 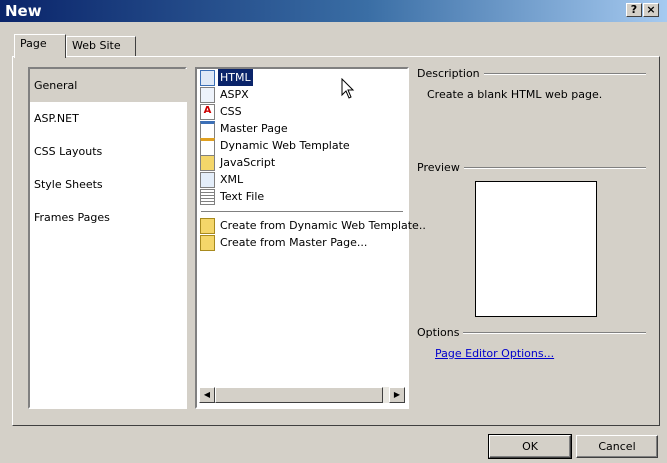 What do you see at coordinates (634, 10) in the screenshot?
I see `help-button: ?` at bounding box center [634, 10].